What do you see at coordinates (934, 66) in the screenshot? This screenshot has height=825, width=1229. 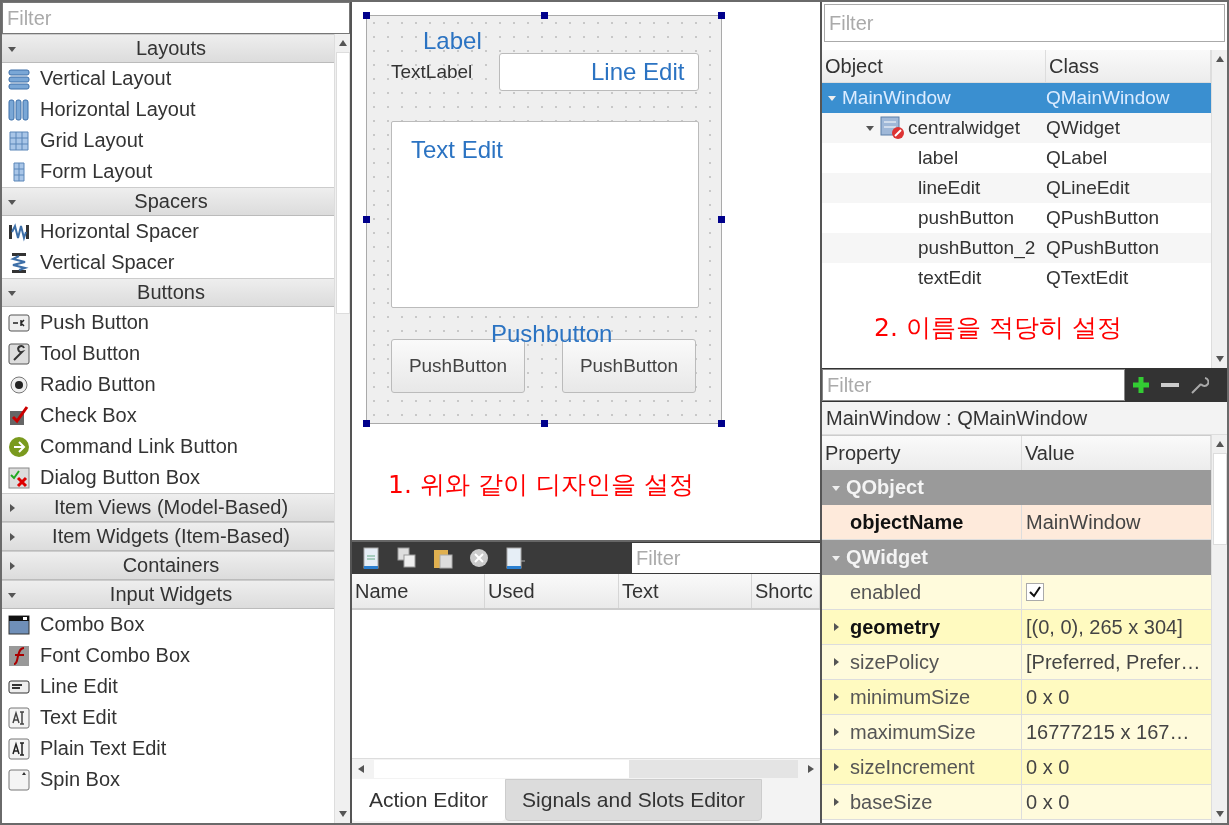 I see `column-header: Object` at bounding box center [934, 66].